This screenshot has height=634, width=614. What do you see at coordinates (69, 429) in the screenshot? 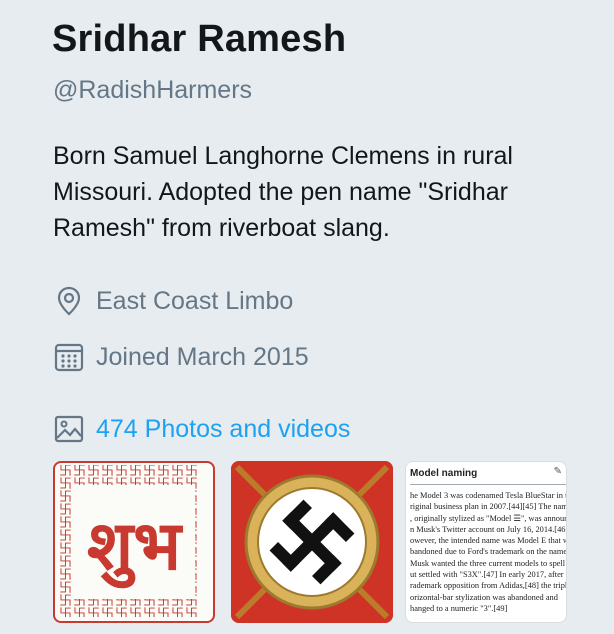
I see `image-icon` at bounding box center [69, 429].